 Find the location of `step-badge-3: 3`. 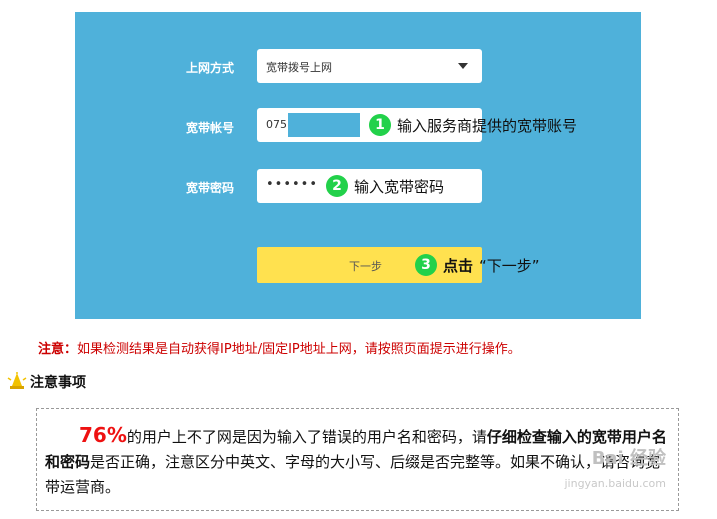

step-badge-3: 3 is located at coordinates (426, 265).